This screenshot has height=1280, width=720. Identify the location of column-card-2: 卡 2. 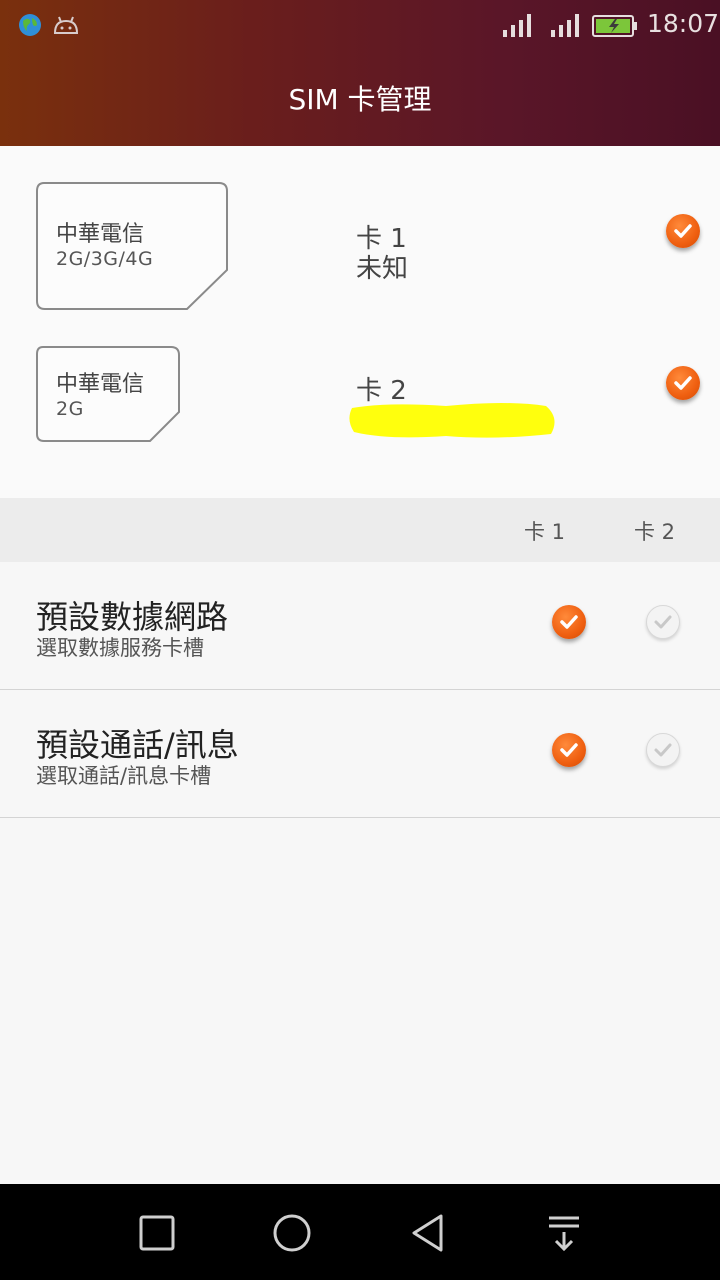
(655, 532).